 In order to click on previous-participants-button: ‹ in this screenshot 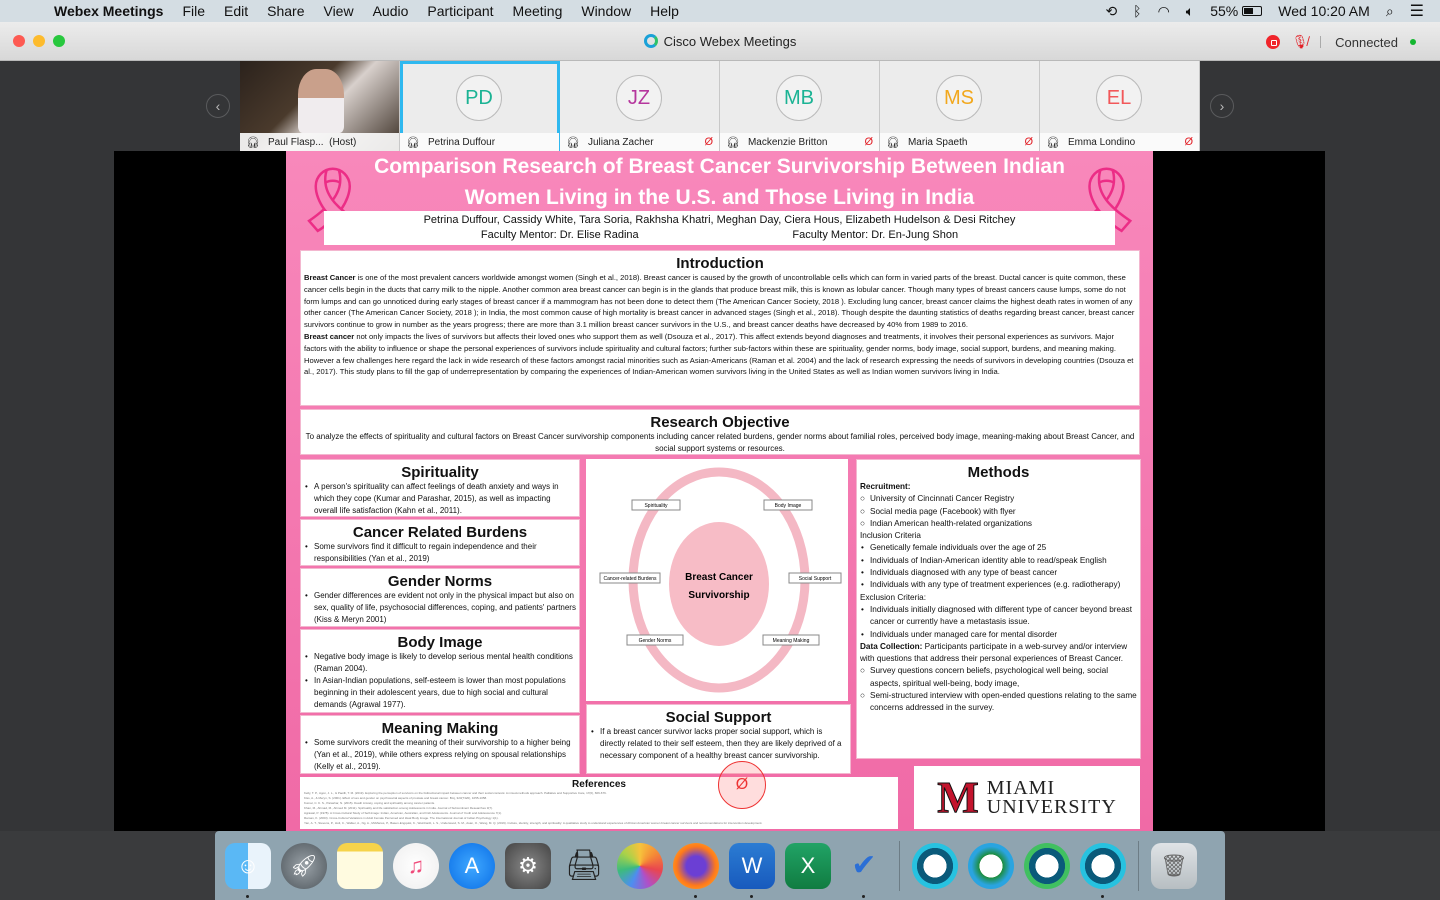, I will do `click(218, 106)`.